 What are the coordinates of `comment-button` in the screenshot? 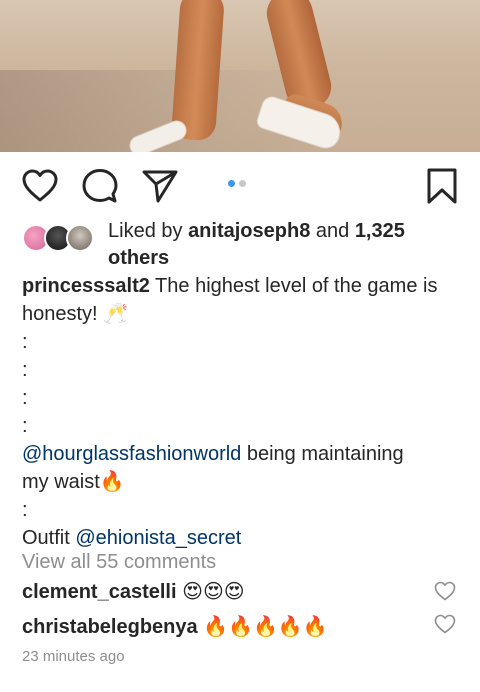 It's located at (100, 186).